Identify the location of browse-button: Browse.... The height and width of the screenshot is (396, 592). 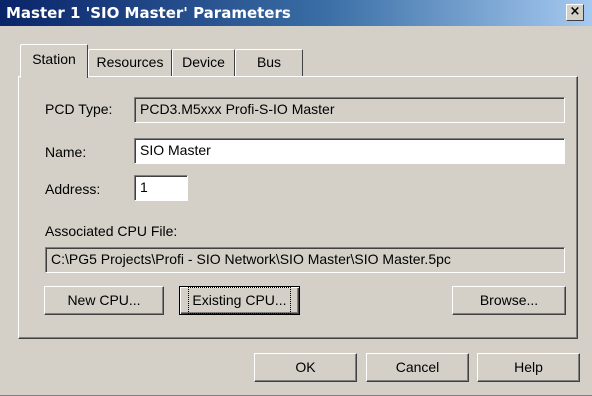
(509, 300).